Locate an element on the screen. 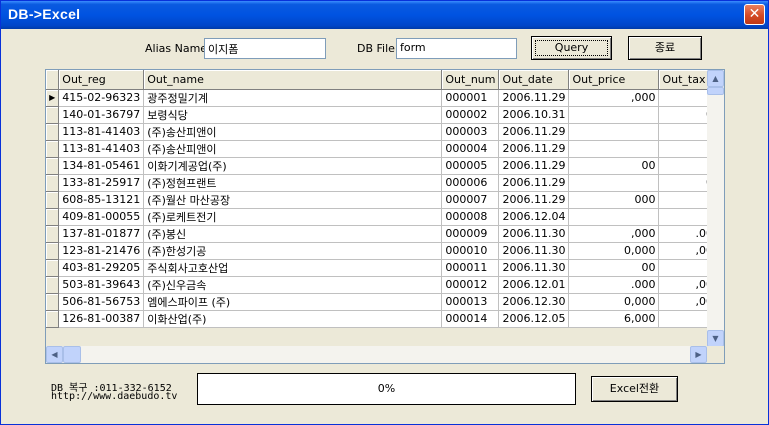 The image size is (769, 425). table-row: 140-01-36797보령식당0000022006.10.3100 is located at coordinates (385, 115).